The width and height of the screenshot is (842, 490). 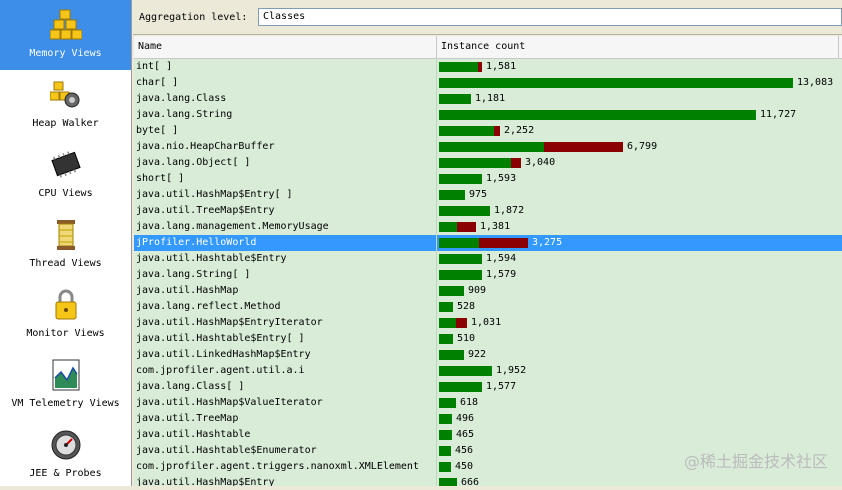 I want to click on table-row: java.lang.Class 1,181, so click(x=488, y=99).